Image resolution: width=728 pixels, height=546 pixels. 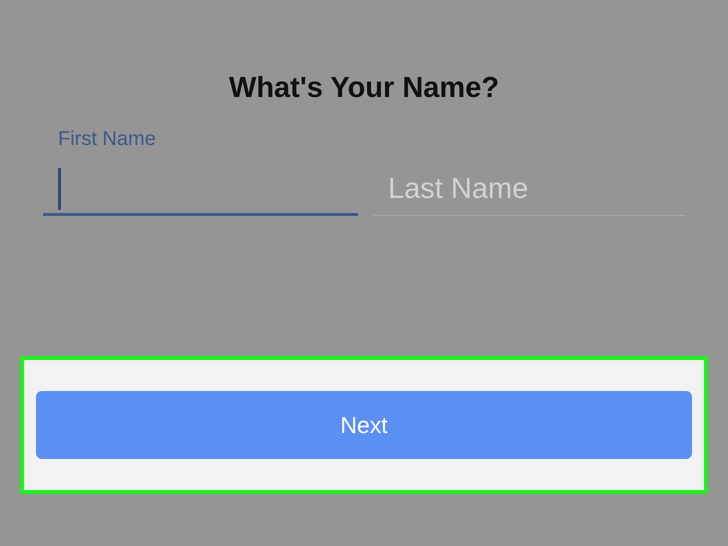 I want to click on next-button: Next, so click(x=364, y=425).